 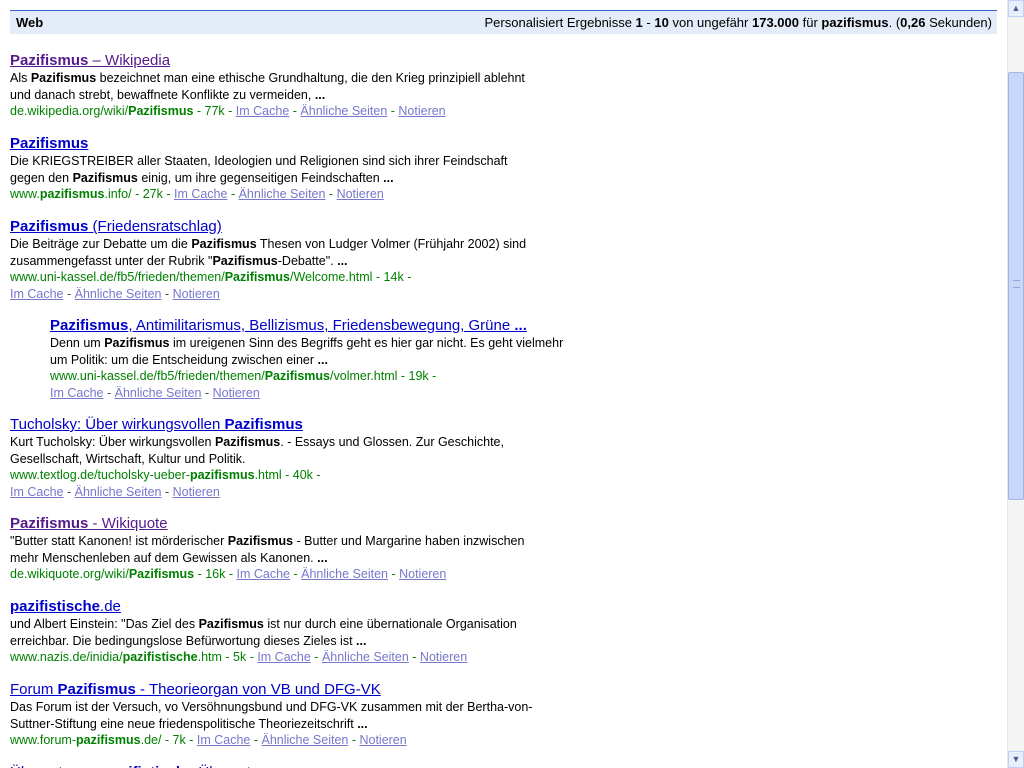 What do you see at coordinates (300, 144) in the screenshot?
I see `result-title-link: Pazifismus` at bounding box center [300, 144].